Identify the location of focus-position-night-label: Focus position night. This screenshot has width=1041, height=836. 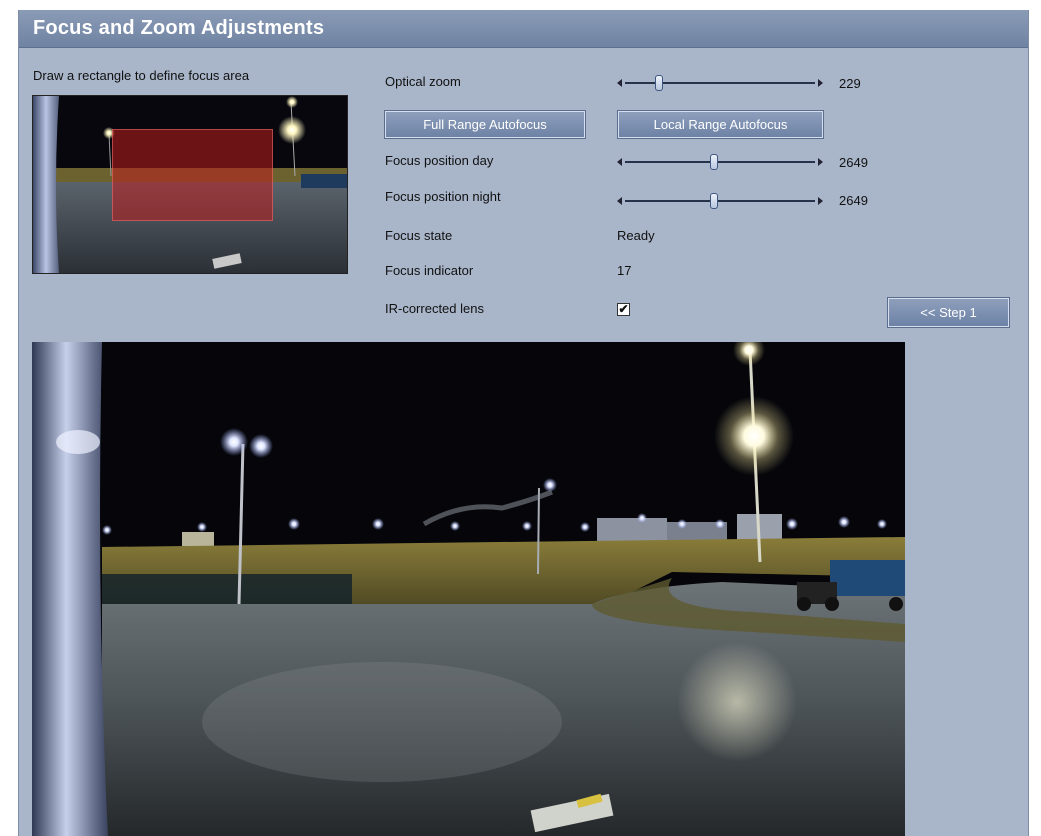
(443, 196).